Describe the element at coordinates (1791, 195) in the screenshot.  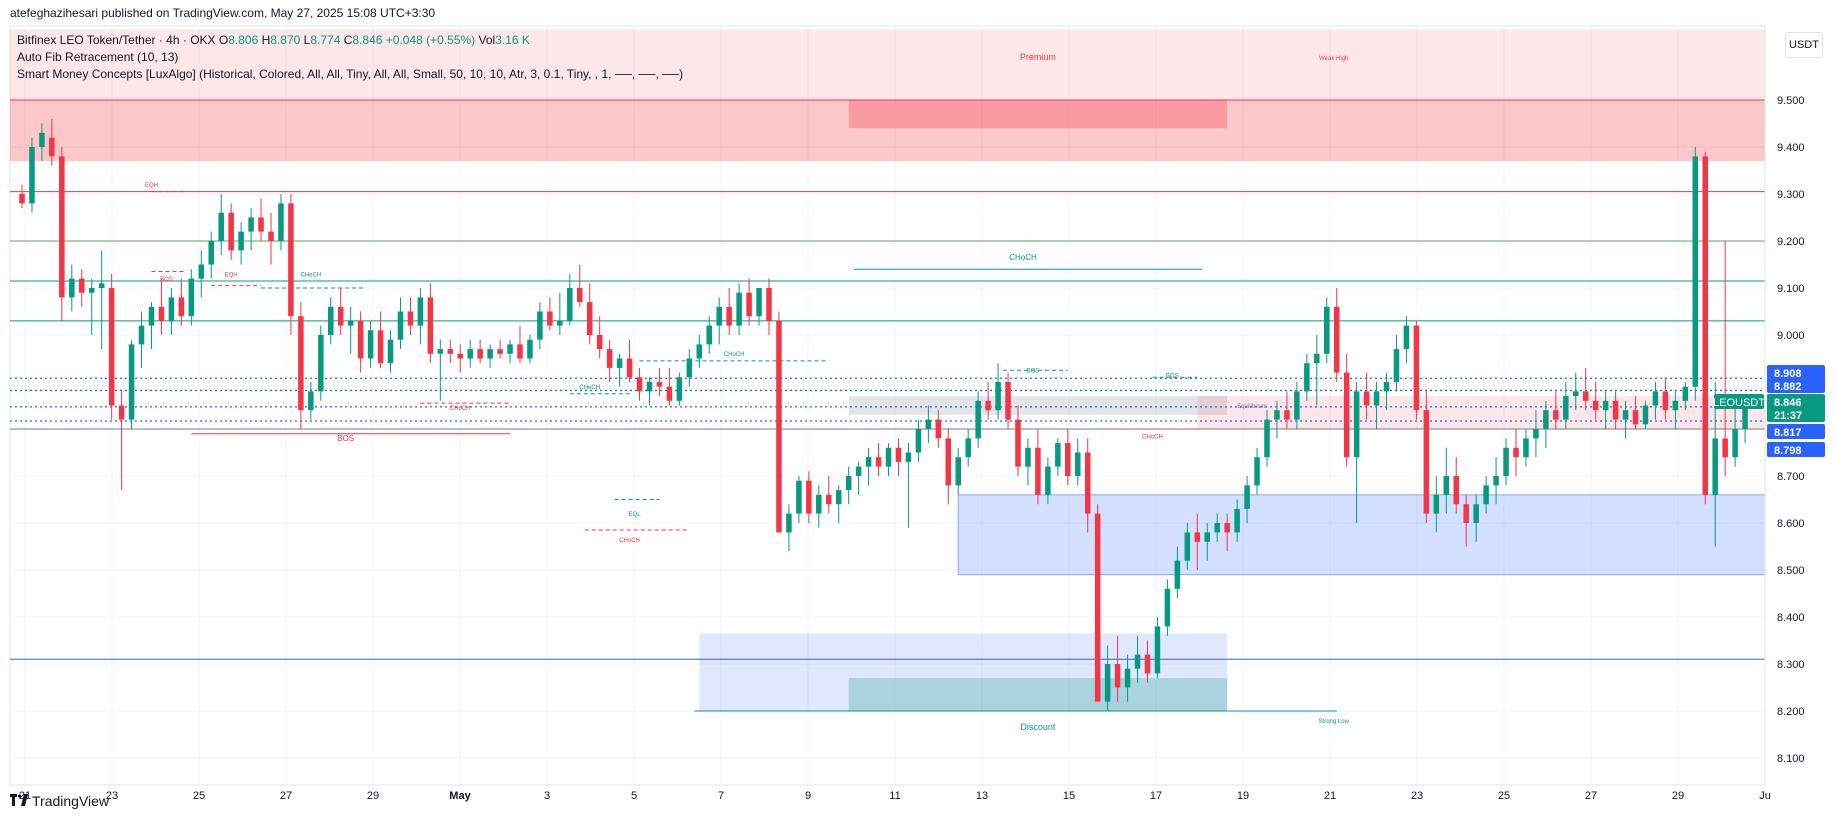
I see `y-tick-label: 9.300` at that location.